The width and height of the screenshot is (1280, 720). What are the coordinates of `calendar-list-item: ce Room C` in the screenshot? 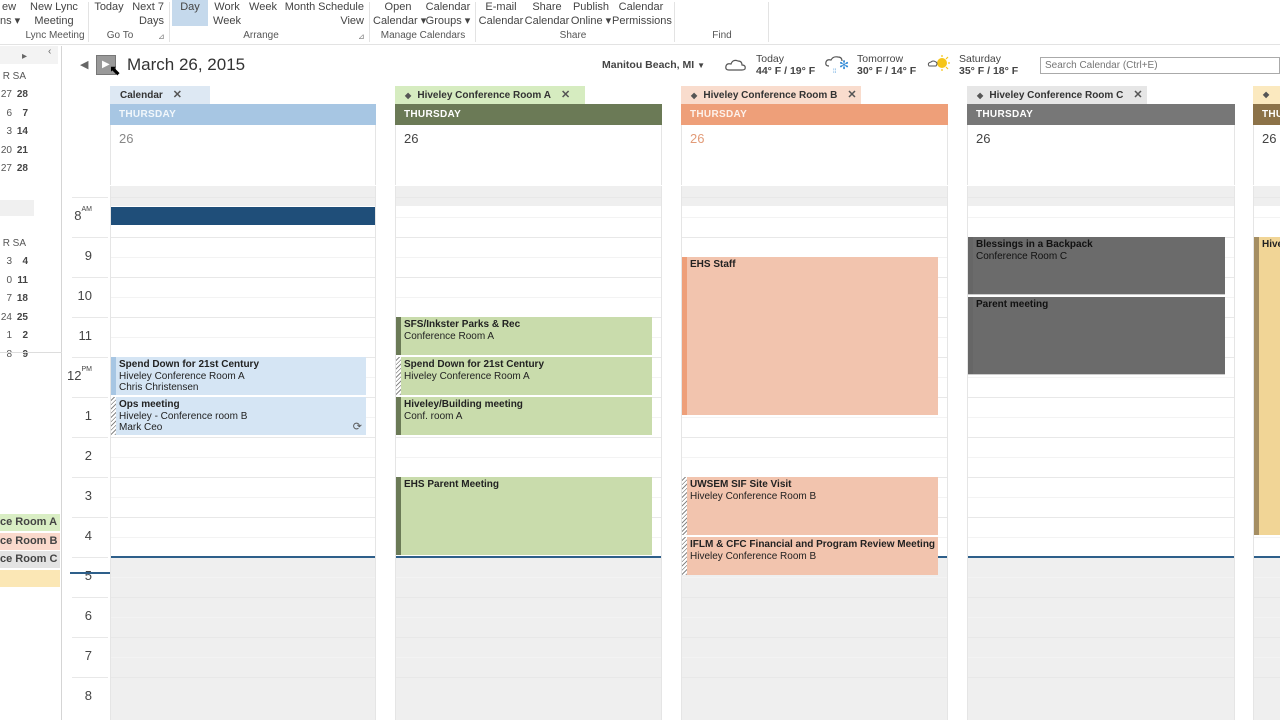 It's located at (30, 559).